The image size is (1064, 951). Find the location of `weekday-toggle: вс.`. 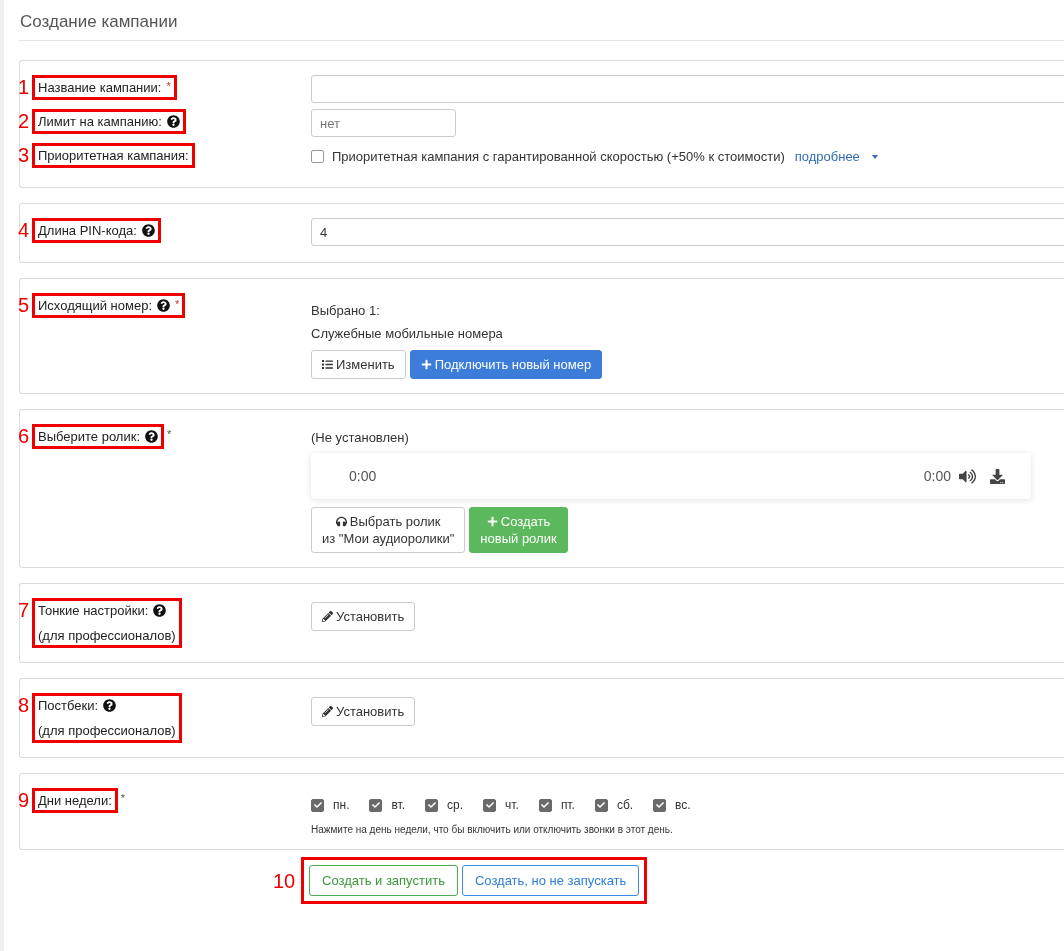

weekday-toggle: вс. is located at coordinates (672, 805).